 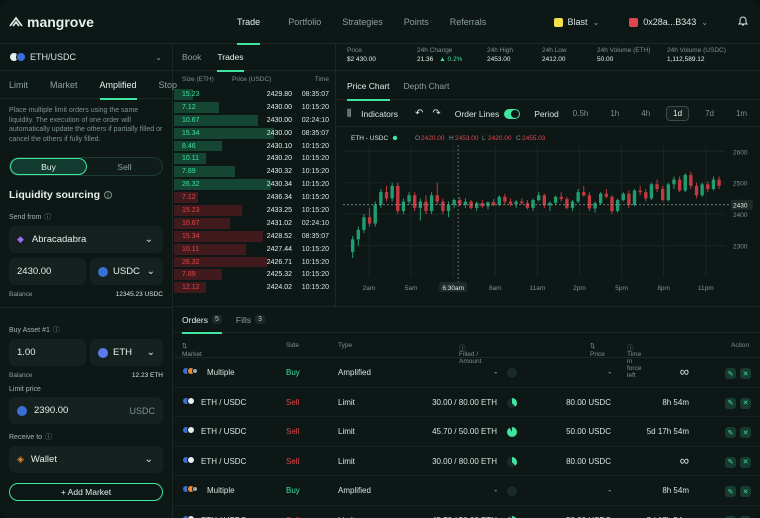 What do you see at coordinates (678, 113) in the screenshot?
I see `period-1d: 1d` at bounding box center [678, 113].